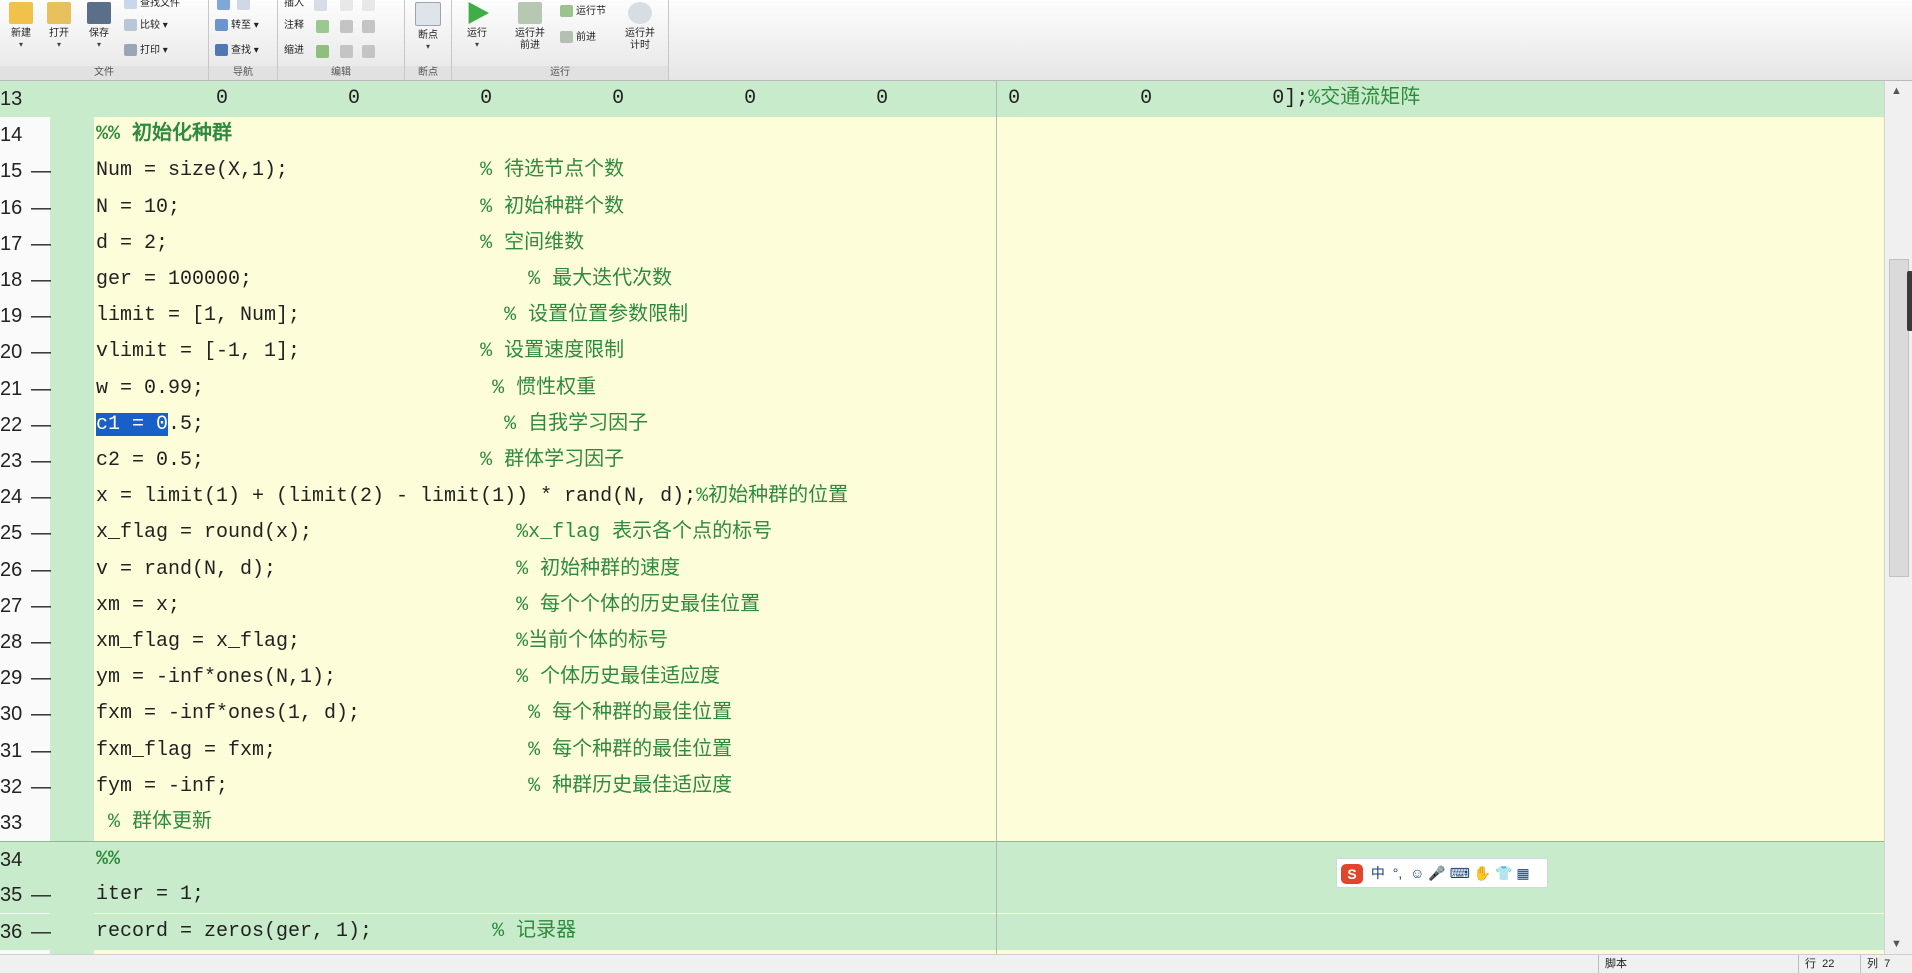 Image resolution: width=1912 pixels, height=973 pixels. What do you see at coordinates (942, 135) in the screenshot?
I see `code-line: 14 %% 初始化种群` at bounding box center [942, 135].